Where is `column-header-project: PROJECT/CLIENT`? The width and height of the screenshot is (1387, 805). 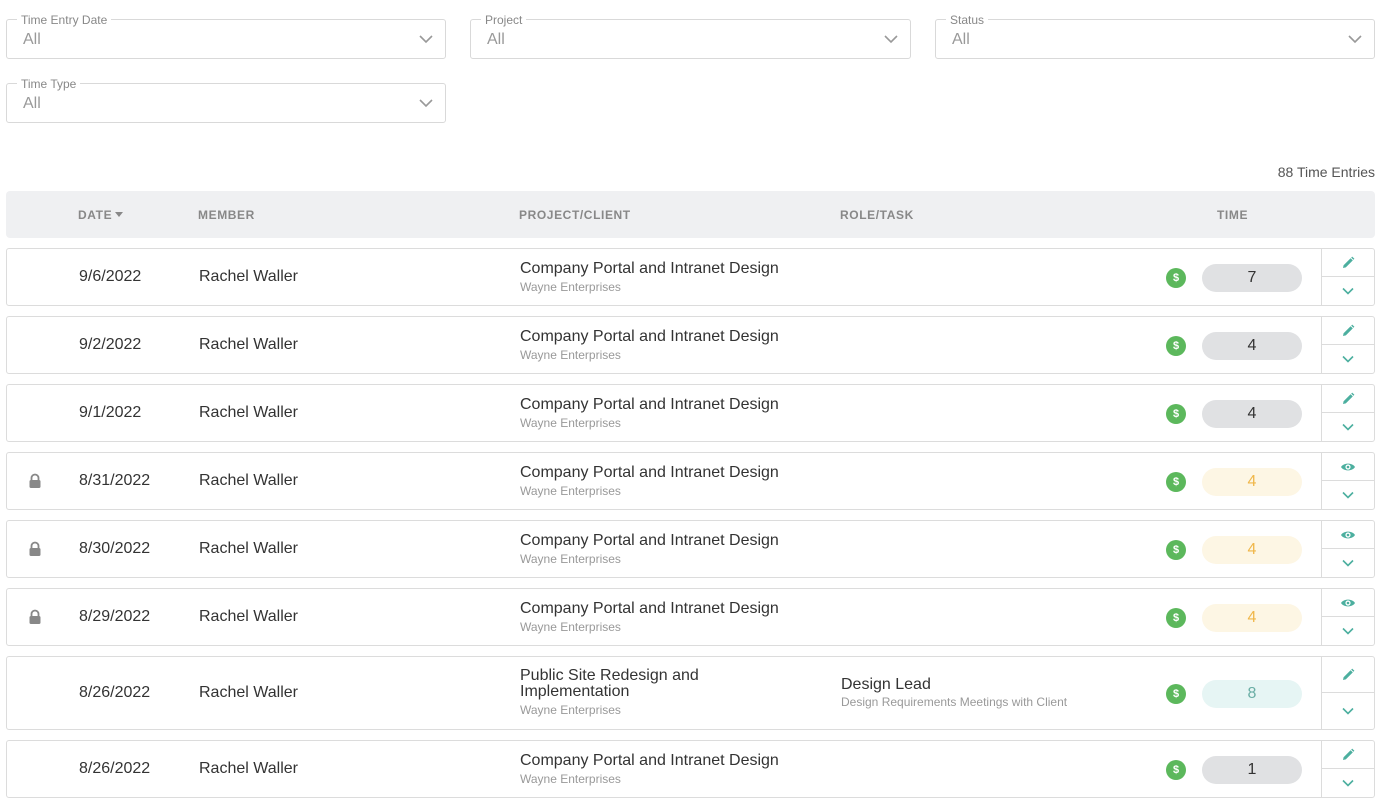 column-header-project: PROJECT/CLIENT is located at coordinates (575, 215).